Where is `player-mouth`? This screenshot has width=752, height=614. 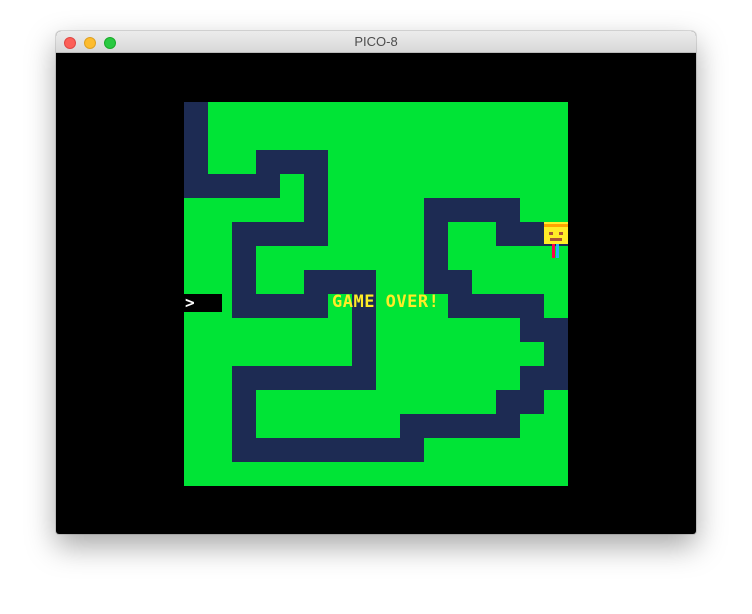 player-mouth is located at coordinates (556, 239).